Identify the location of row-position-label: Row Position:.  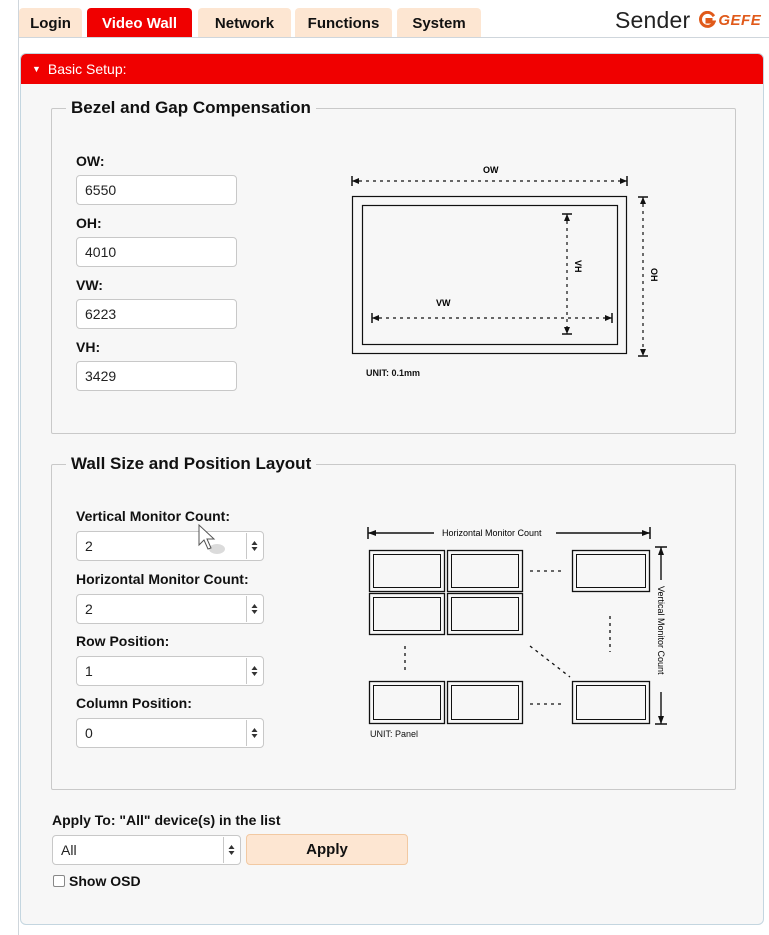
(123, 641).